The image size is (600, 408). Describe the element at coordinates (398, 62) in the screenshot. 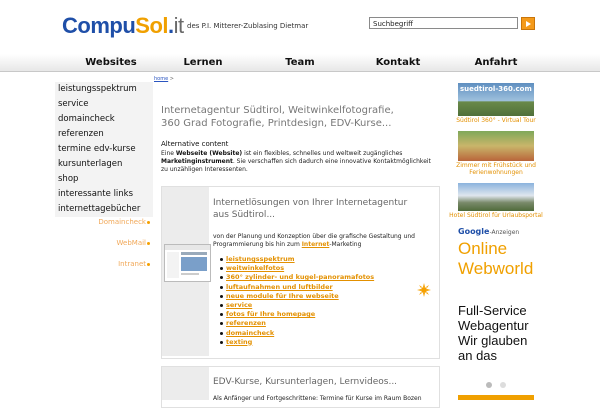

I see `nav-item-kontakt: Kontakt` at that location.